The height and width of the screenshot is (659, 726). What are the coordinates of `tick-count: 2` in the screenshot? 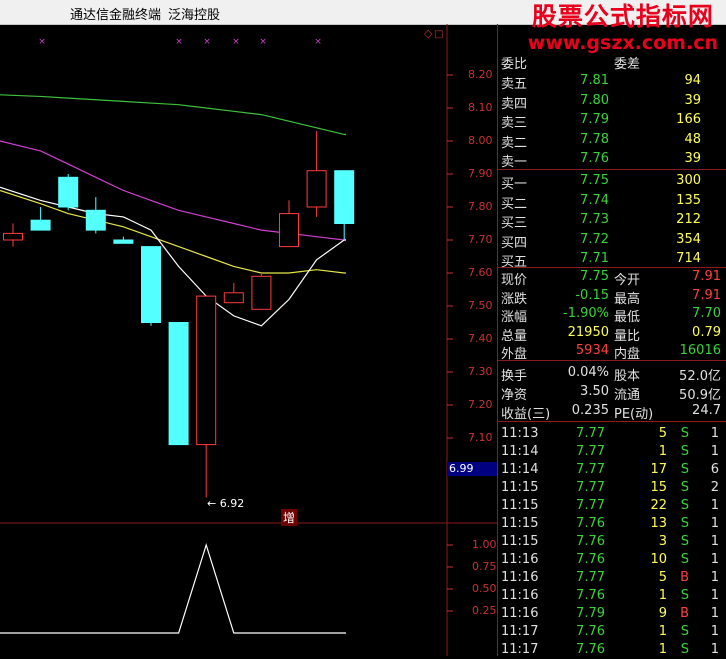 It's located at (714, 487).